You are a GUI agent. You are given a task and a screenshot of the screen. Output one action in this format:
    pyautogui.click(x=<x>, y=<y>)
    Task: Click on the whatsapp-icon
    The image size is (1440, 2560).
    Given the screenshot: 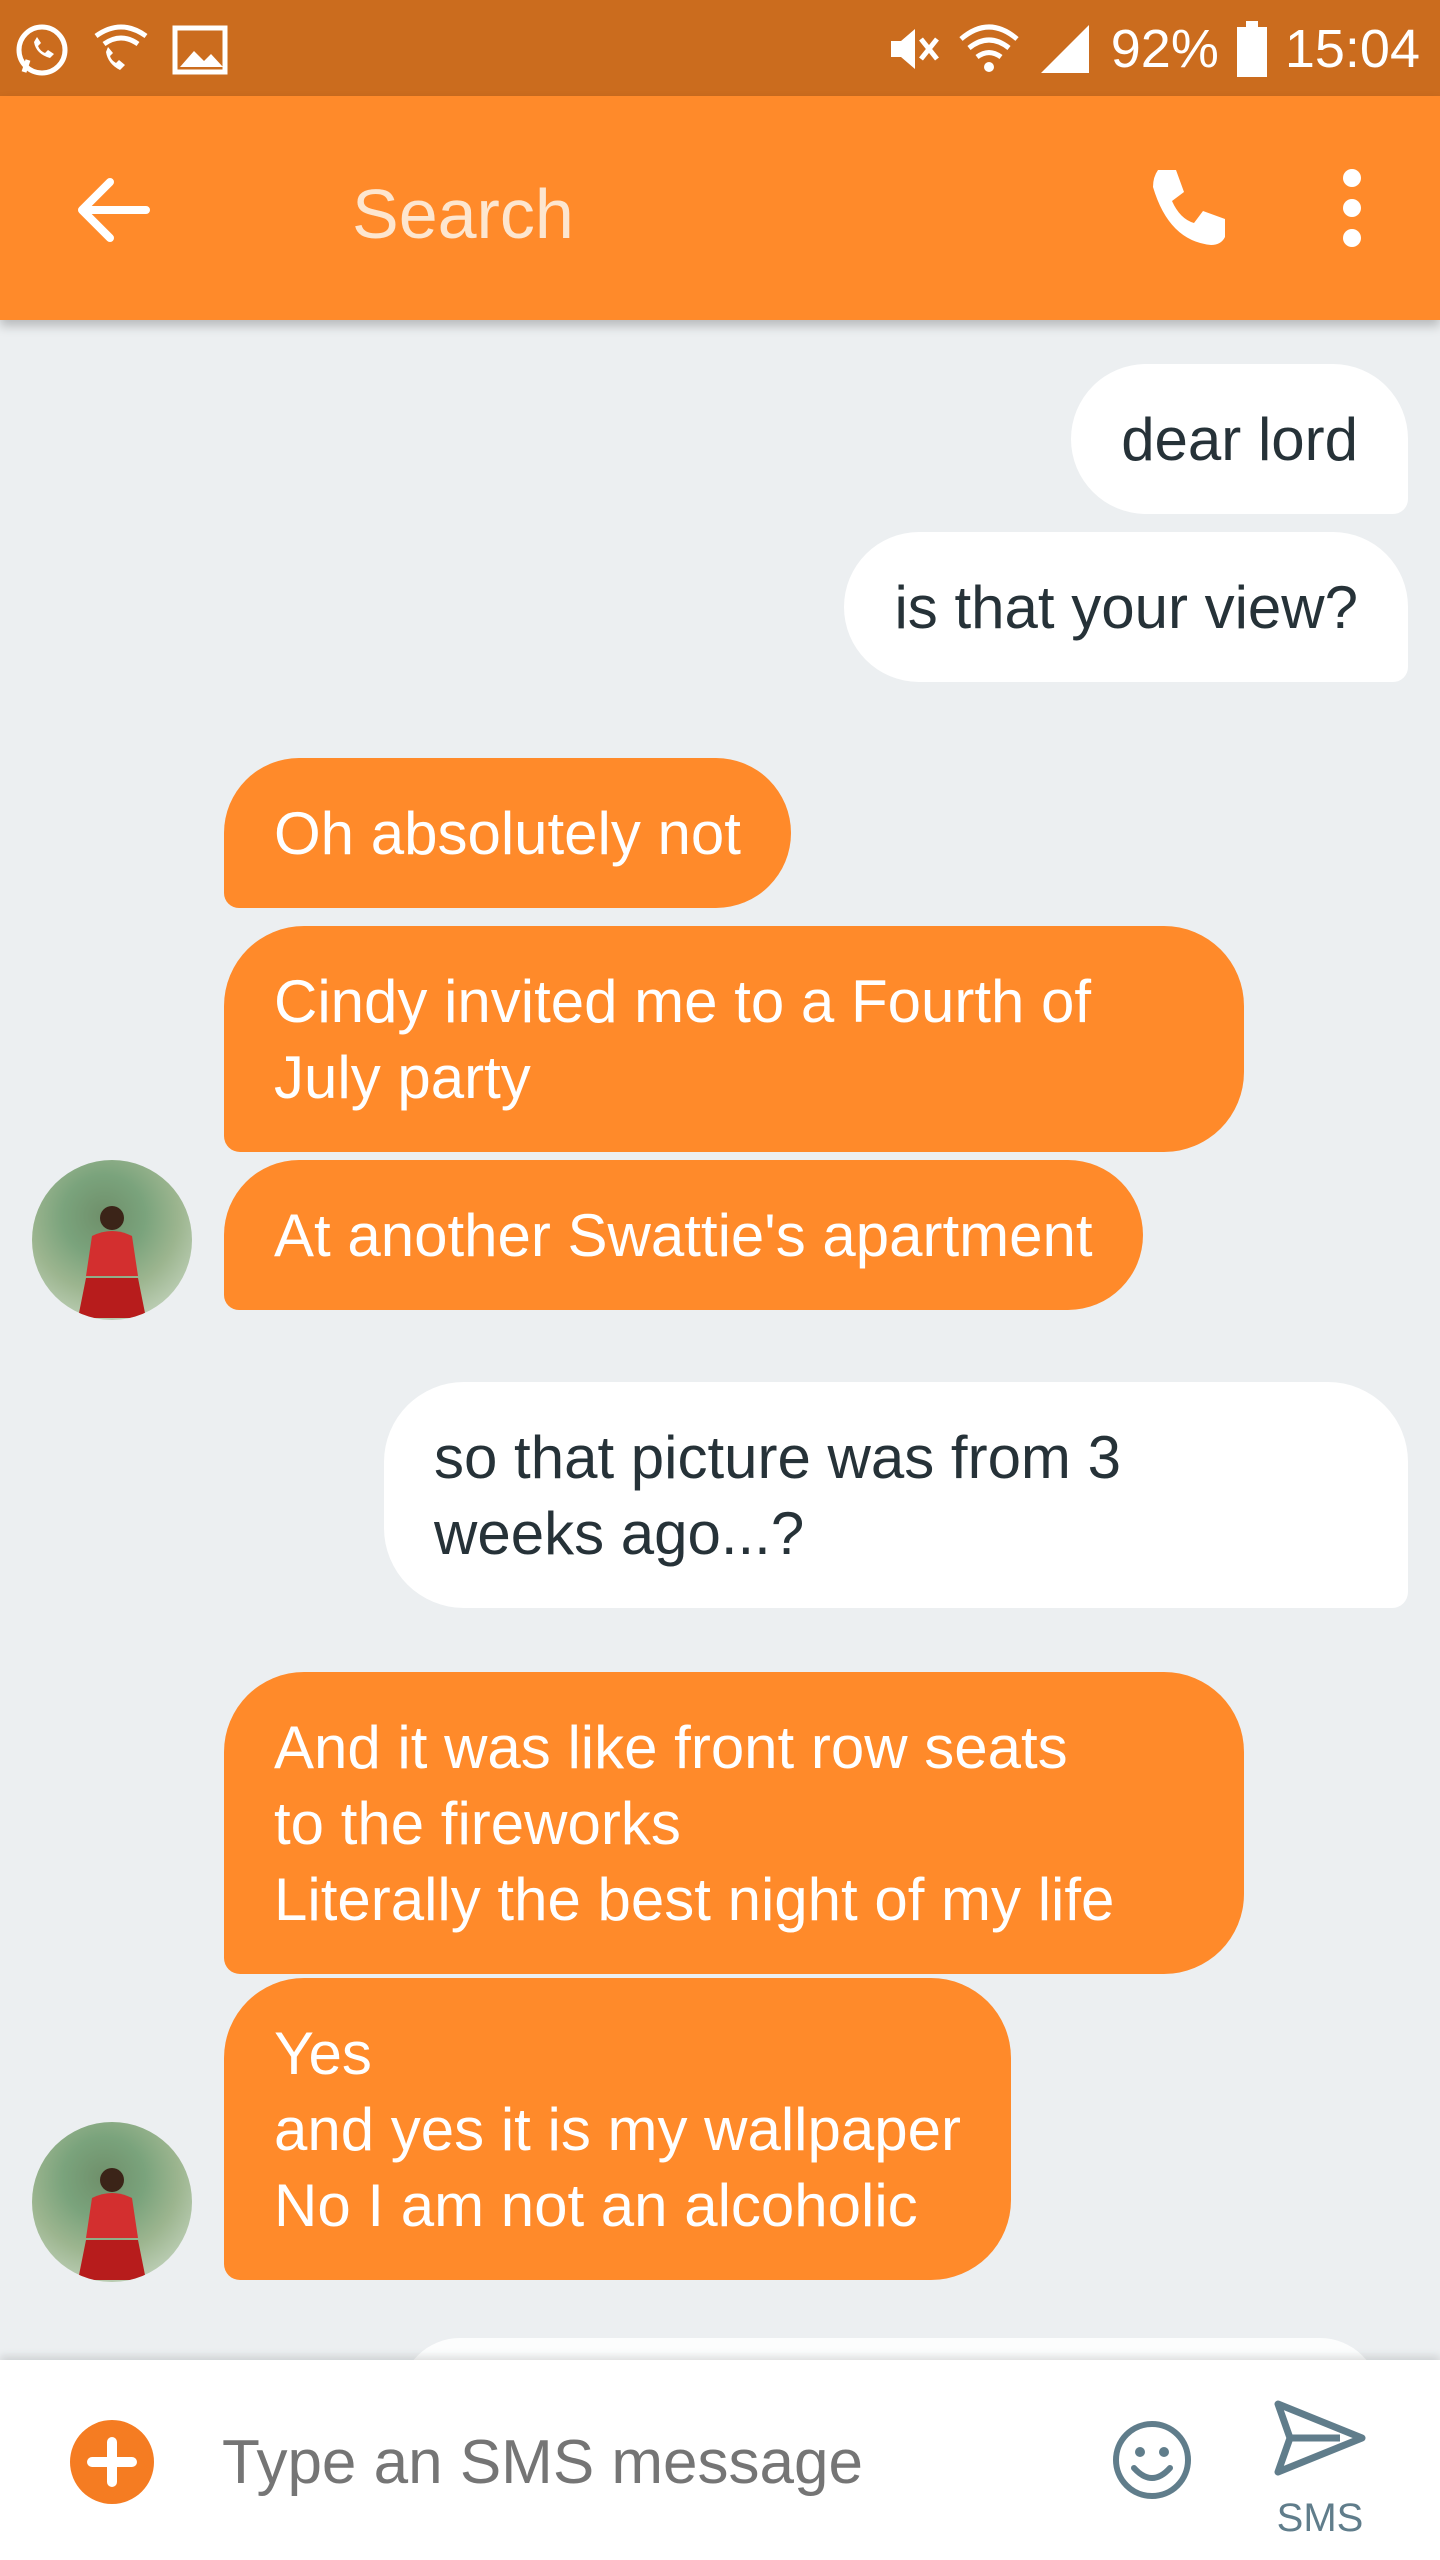 What is the action you would take?
    pyautogui.click(x=42, y=50)
    